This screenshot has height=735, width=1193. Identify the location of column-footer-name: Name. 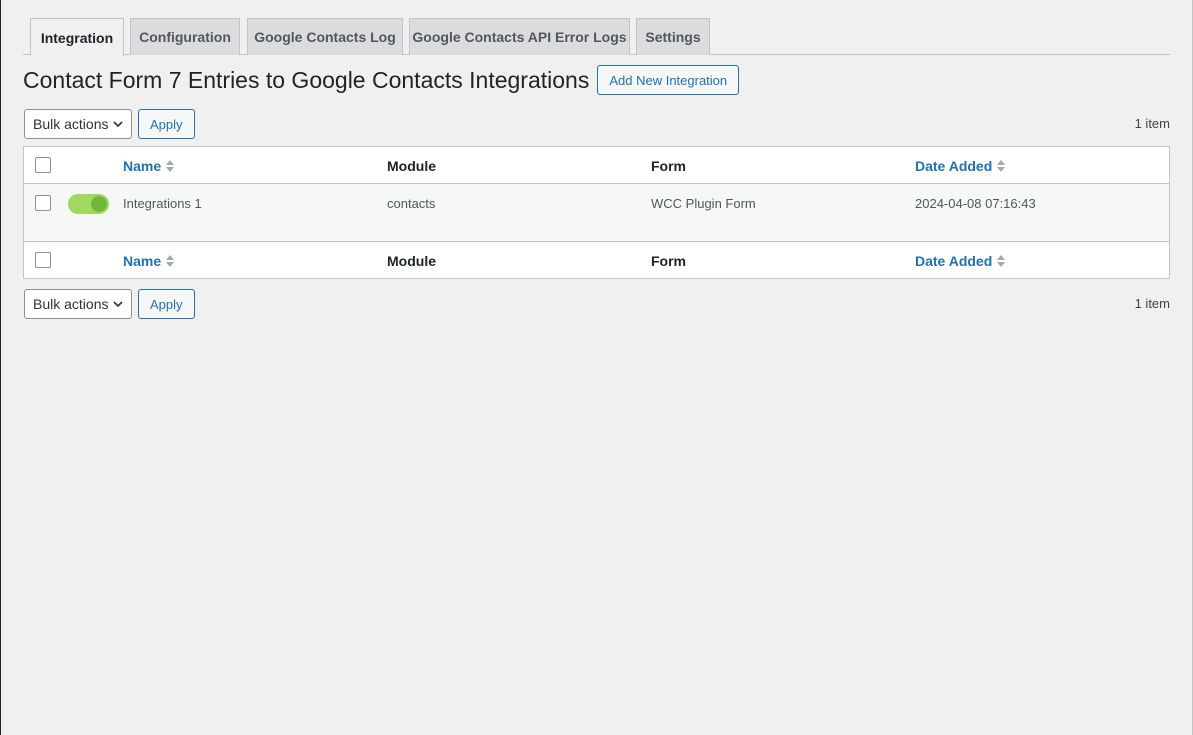
(149, 261).